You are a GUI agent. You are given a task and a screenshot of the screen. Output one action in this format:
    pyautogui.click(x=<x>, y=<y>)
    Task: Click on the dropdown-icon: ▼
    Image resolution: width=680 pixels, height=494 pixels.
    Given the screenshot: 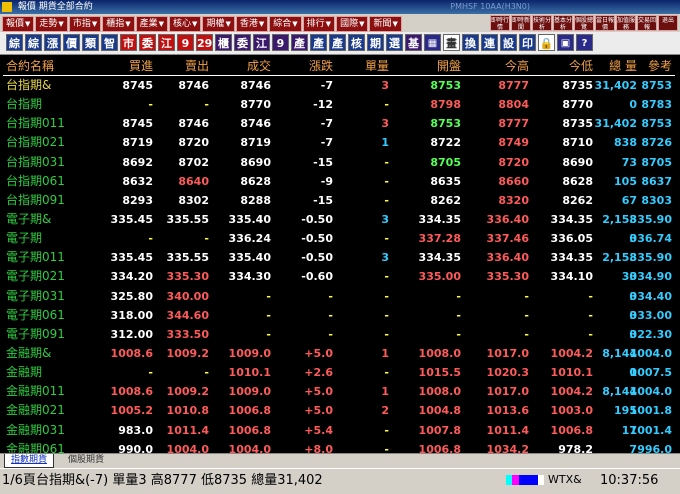 What is the action you would take?
    pyautogui.click(x=195, y=24)
    